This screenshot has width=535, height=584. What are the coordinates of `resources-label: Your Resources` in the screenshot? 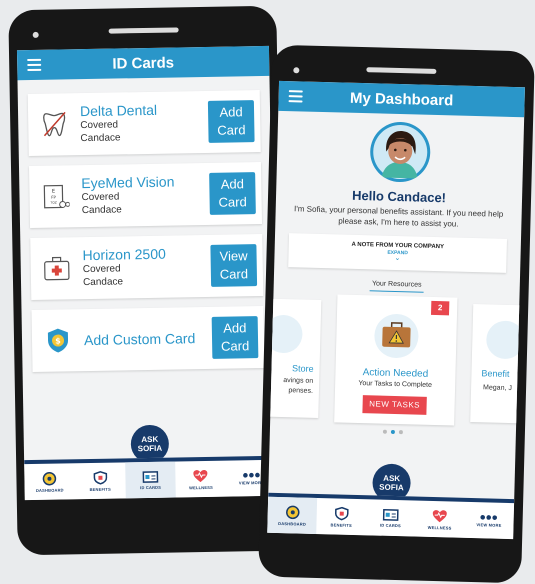 It's located at (396, 284).